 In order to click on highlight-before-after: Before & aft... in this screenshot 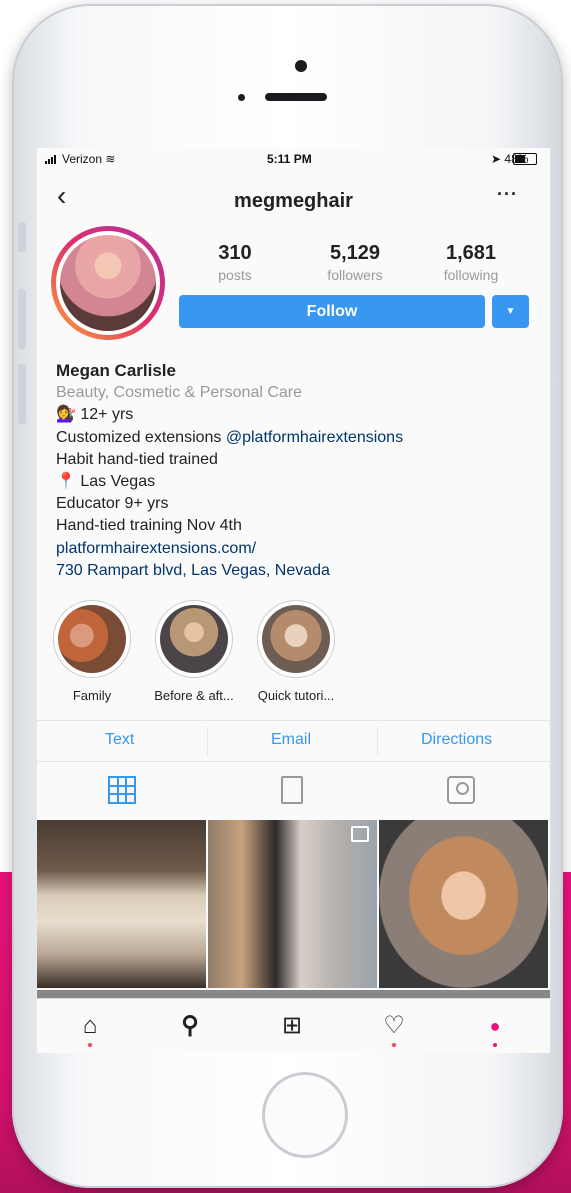, I will do `click(194, 651)`.